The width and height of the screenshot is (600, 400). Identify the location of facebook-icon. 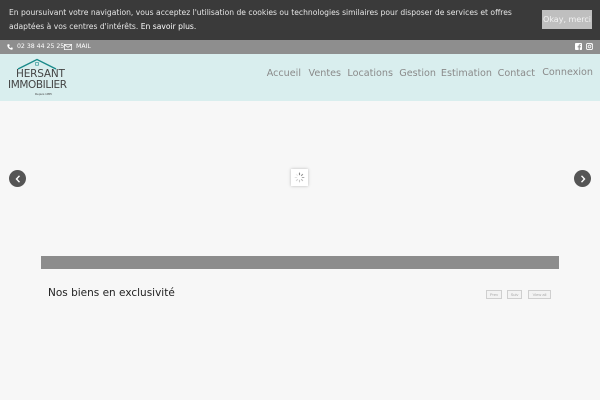
(578, 46).